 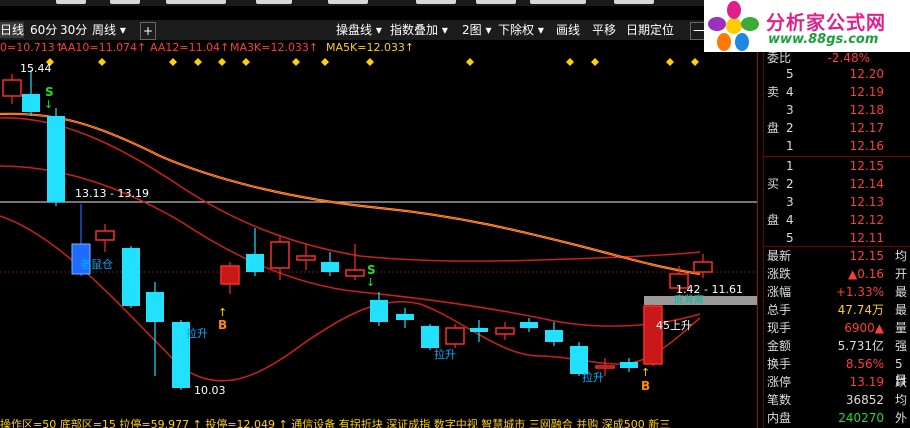 What do you see at coordinates (866, 110) in the screenshot?
I see `sell-level-3-val: 12.18` at bounding box center [866, 110].